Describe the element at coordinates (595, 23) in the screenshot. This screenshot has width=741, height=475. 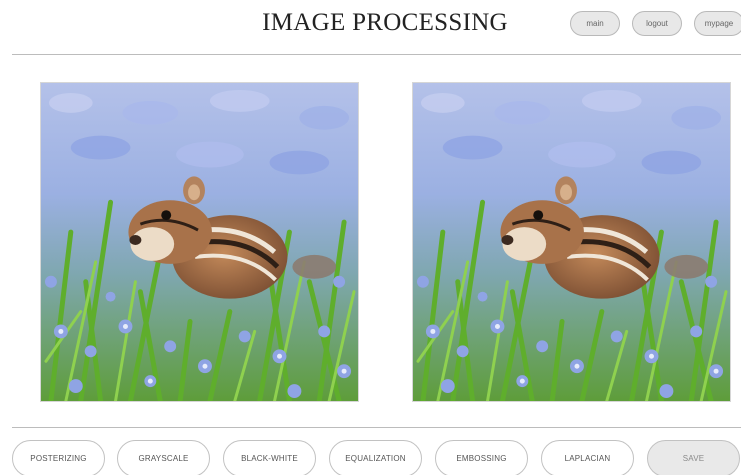
I see `main-nav-button: main` at that location.